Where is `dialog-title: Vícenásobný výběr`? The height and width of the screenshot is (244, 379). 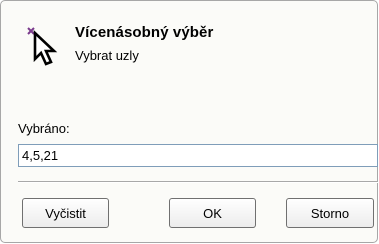 dialog-title: Vícenásobný výběr is located at coordinates (144, 32).